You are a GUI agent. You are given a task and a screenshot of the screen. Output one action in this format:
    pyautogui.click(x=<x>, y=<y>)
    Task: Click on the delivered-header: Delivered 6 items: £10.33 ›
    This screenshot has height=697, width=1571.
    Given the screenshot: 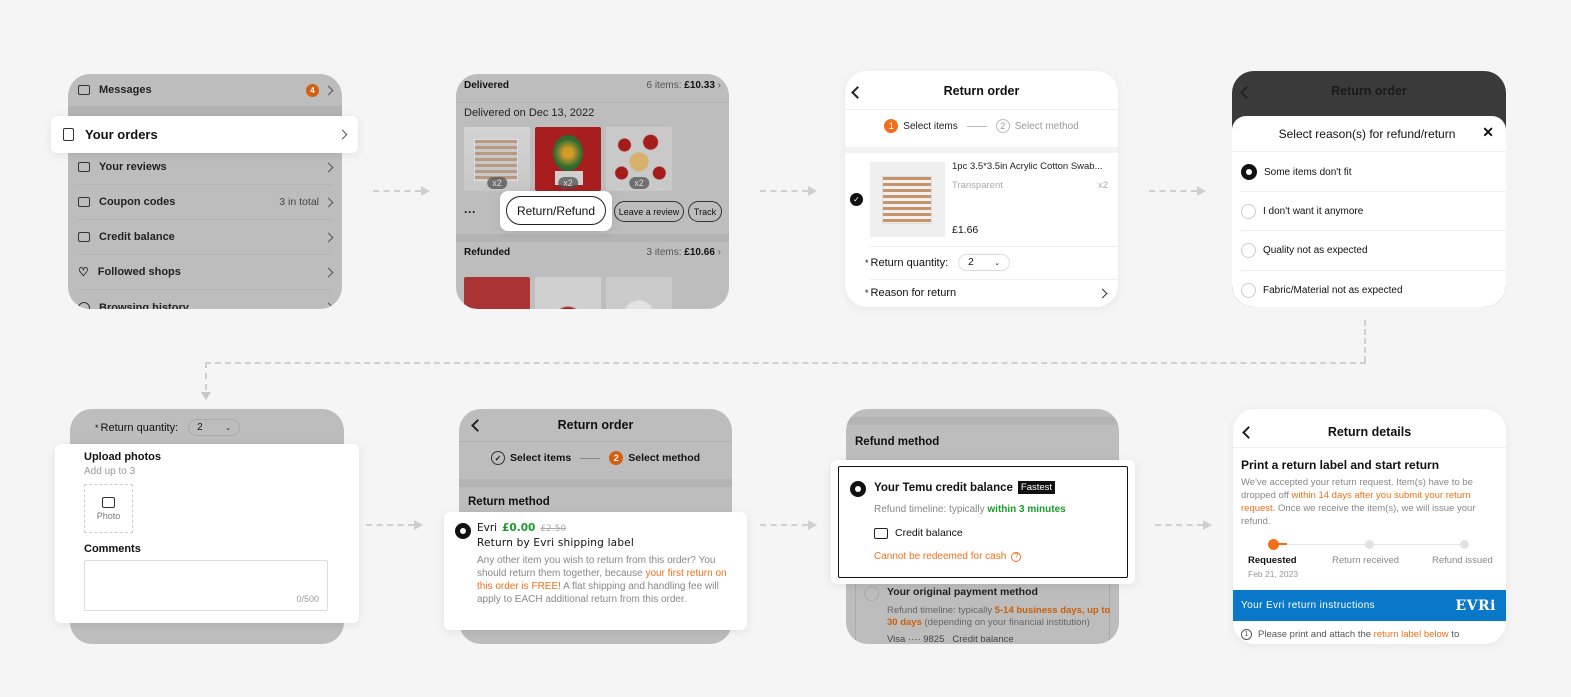 What is the action you would take?
    pyautogui.click(x=592, y=85)
    